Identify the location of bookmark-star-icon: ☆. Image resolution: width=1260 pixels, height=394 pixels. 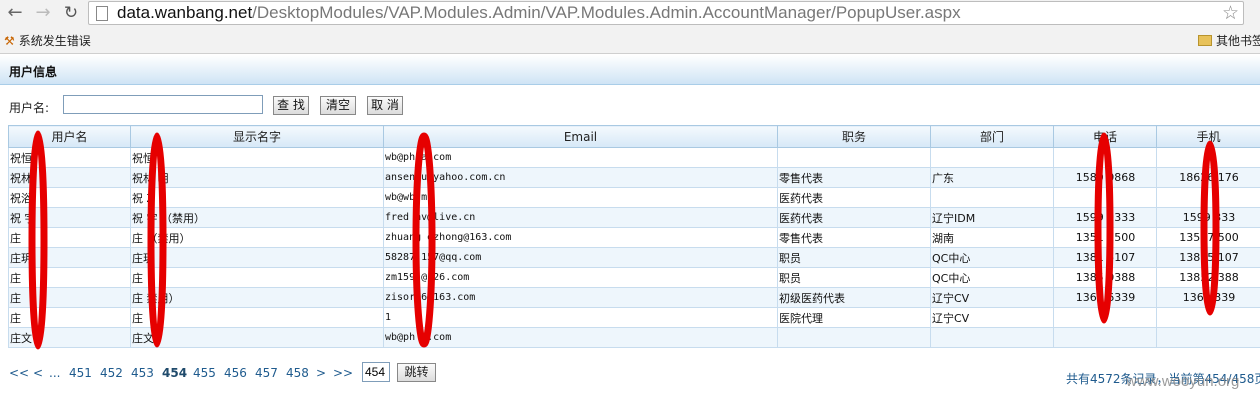
(1230, 13).